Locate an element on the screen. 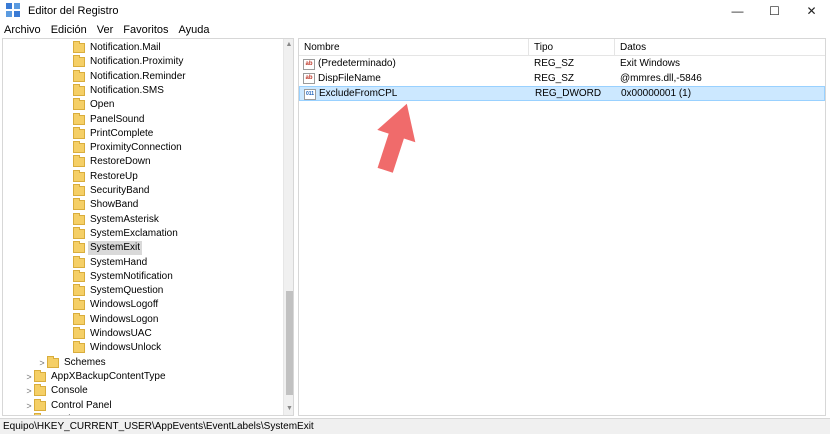 This screenshot has width=830, height=434. maximize-button: ☐ is located at coordinates (774, 11).